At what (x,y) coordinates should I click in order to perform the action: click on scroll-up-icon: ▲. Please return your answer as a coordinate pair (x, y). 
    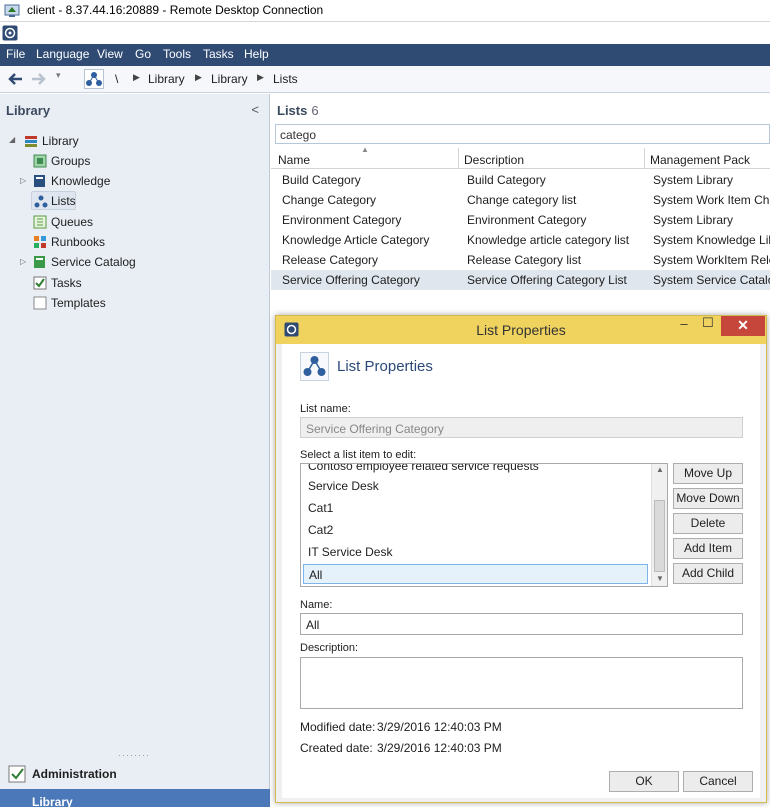
    Looking at the image, I should click on (660, 469).